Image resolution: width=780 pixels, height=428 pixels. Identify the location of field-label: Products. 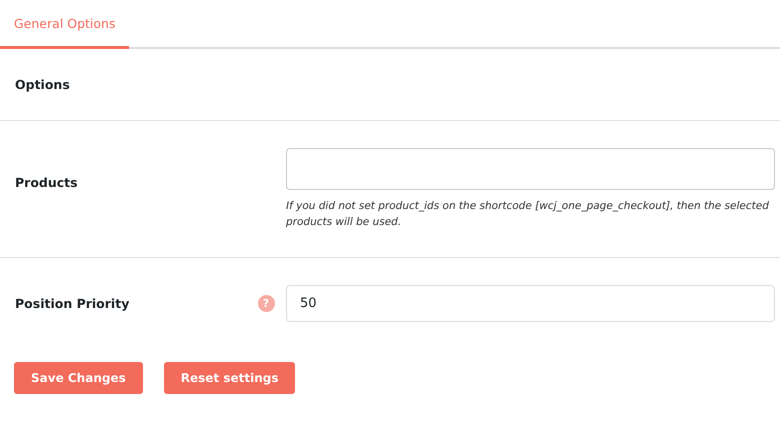
(46, 182).